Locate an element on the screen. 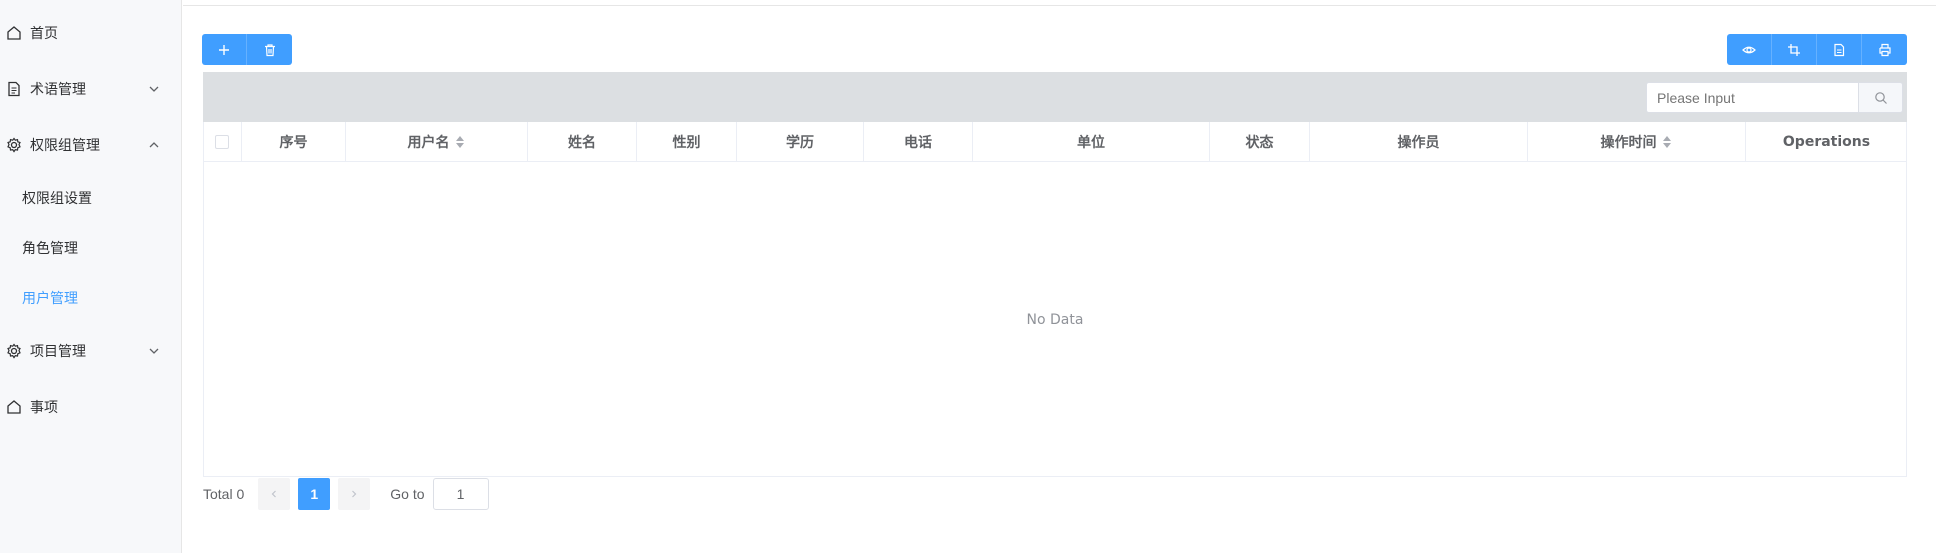 The width and height of the screenshot is (1936, 553). toolbar-left-group is located at coordinates (247, 49).